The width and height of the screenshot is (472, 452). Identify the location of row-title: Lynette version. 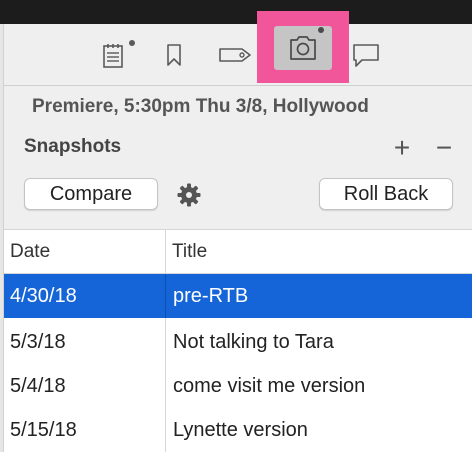
(240, 430).